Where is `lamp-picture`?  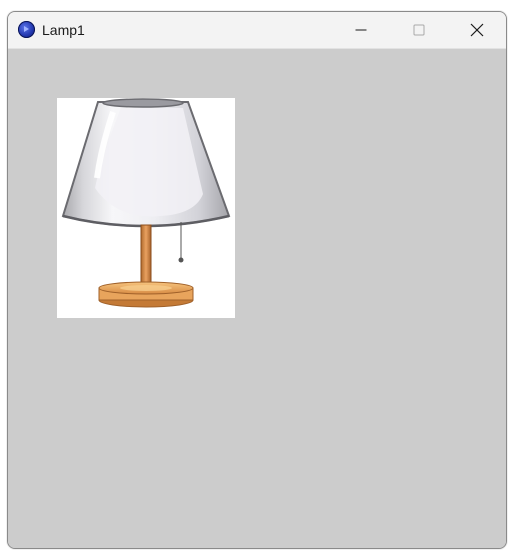
lamp-picture is located at coordinates (146, 208).